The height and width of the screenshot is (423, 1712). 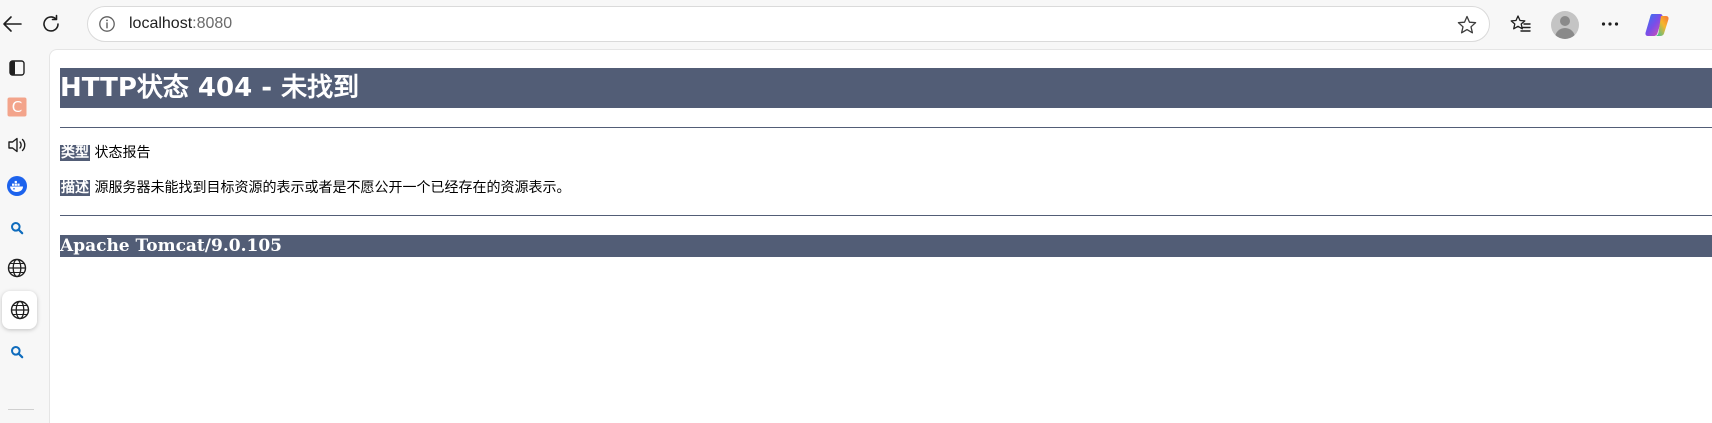 I want to click on divider-top, so click(x=886, y=127).